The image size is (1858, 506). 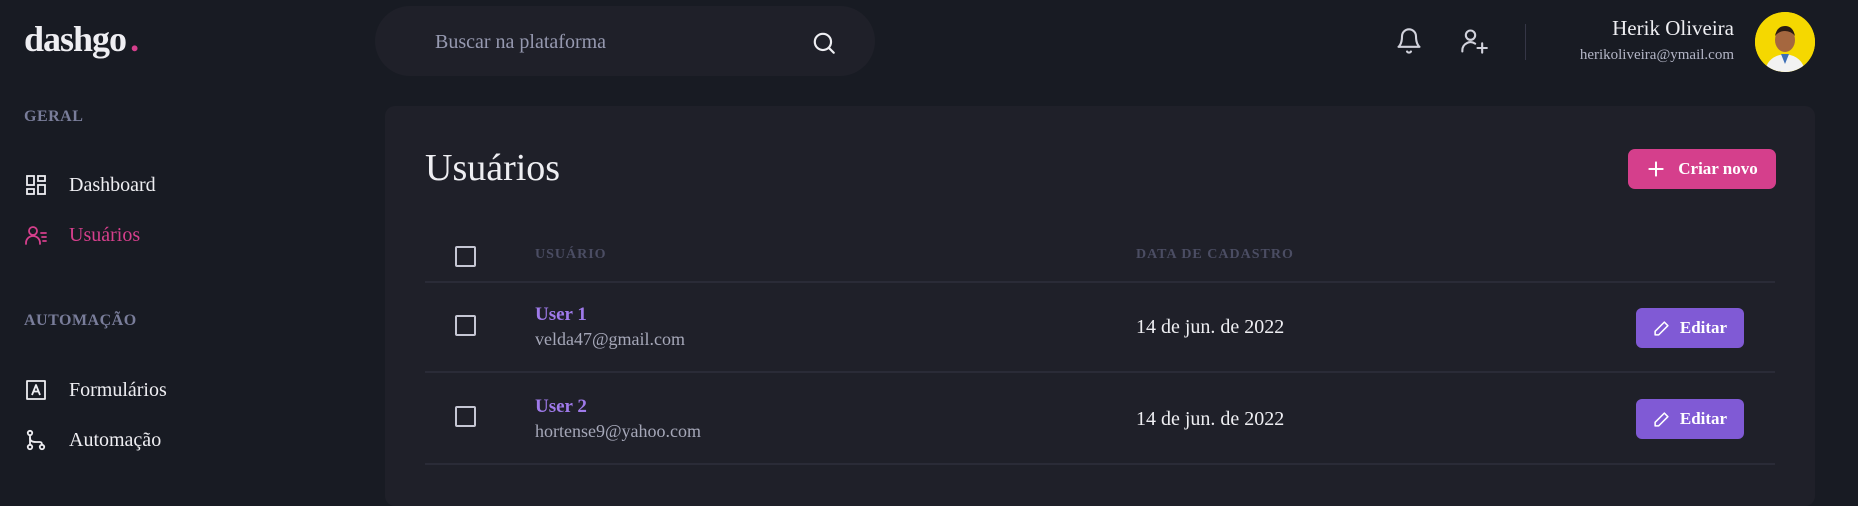 I want to click on create-new-label: Criar novo, so click(x=1718, y=168).